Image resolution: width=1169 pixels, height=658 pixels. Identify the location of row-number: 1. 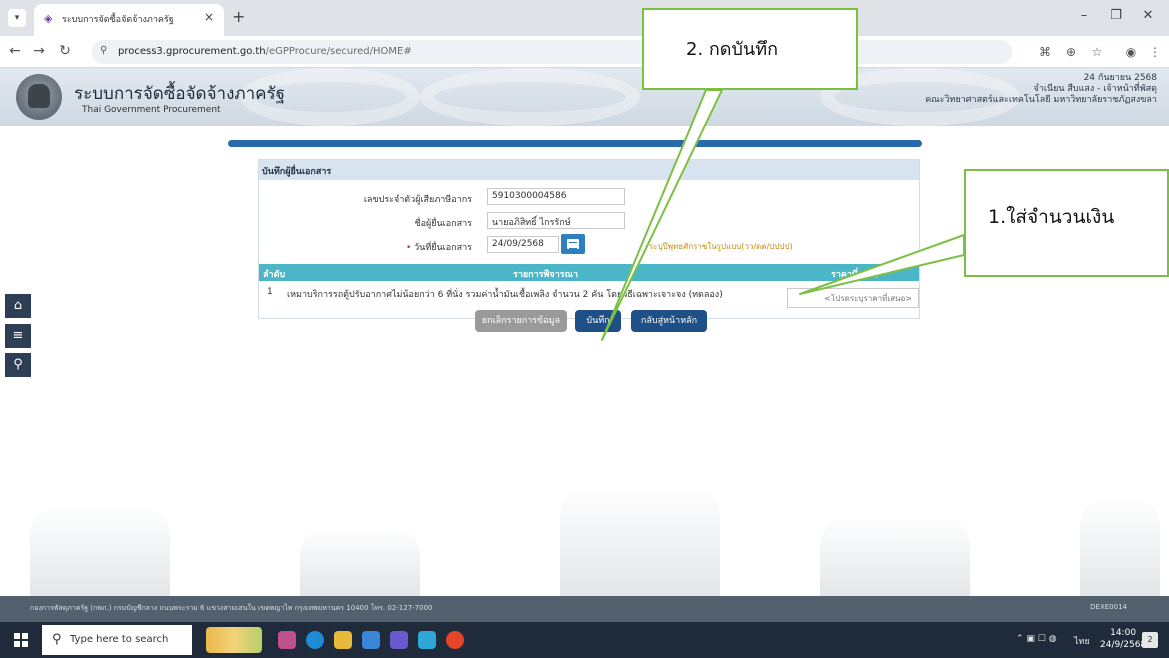
(270, 292).